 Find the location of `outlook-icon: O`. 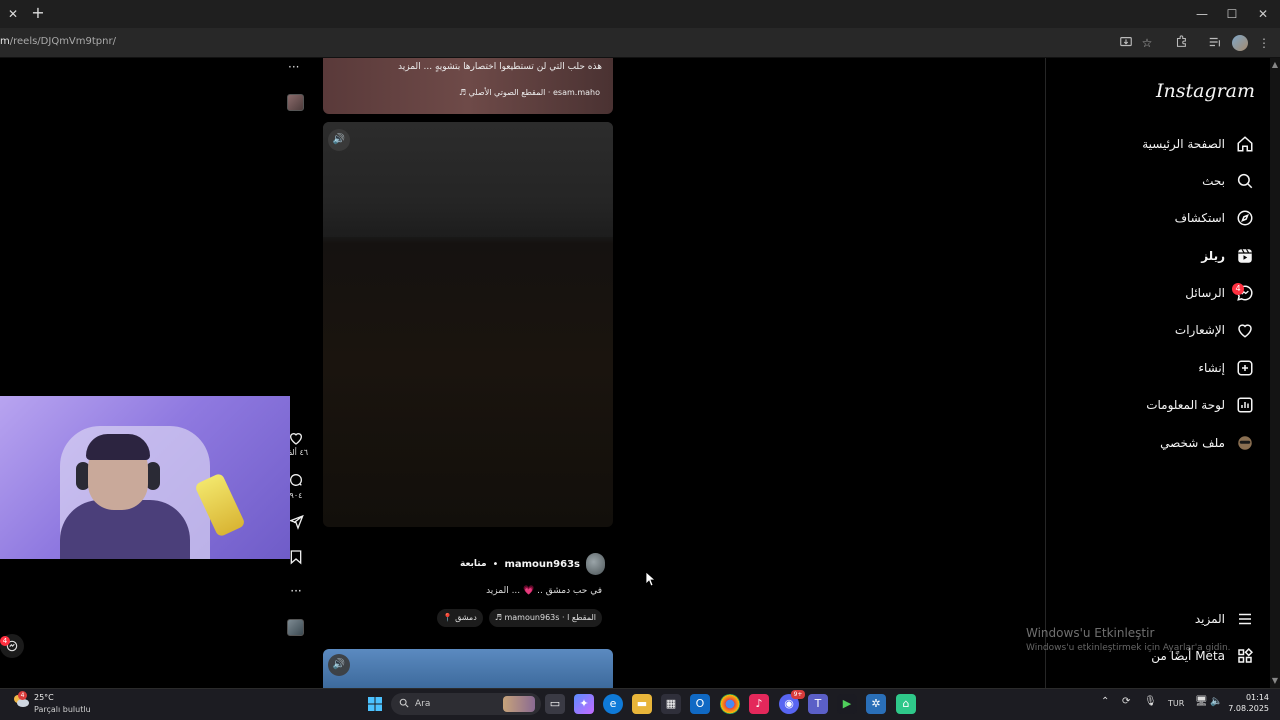

outlook-icon: O is located at coordinates (700, 704).